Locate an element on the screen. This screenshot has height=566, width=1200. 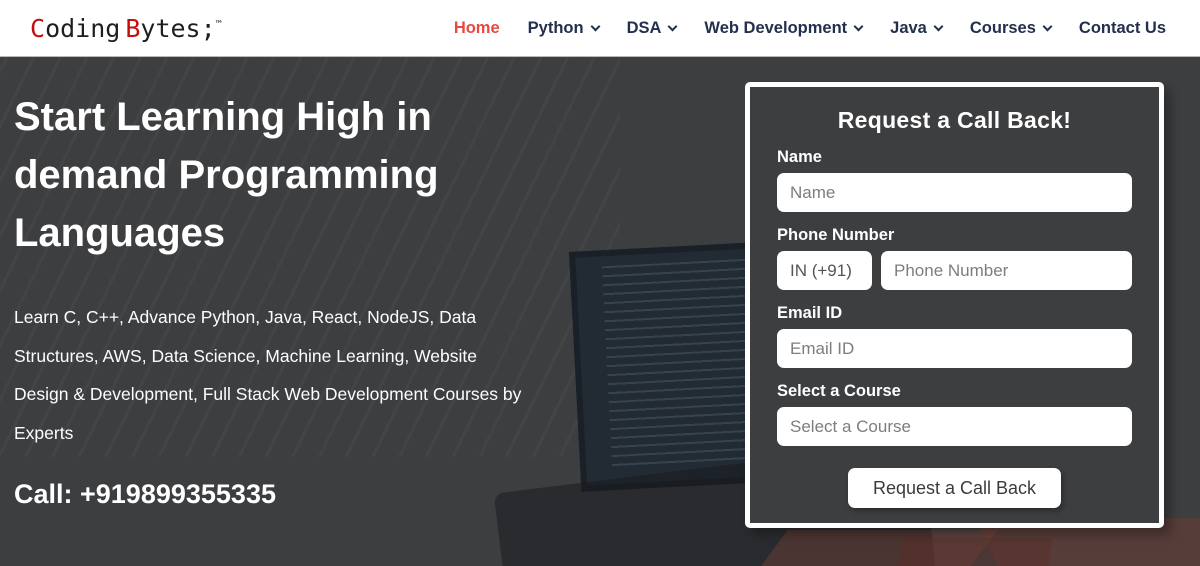
nav-item-python: Python is located at coordinates (564, 28).